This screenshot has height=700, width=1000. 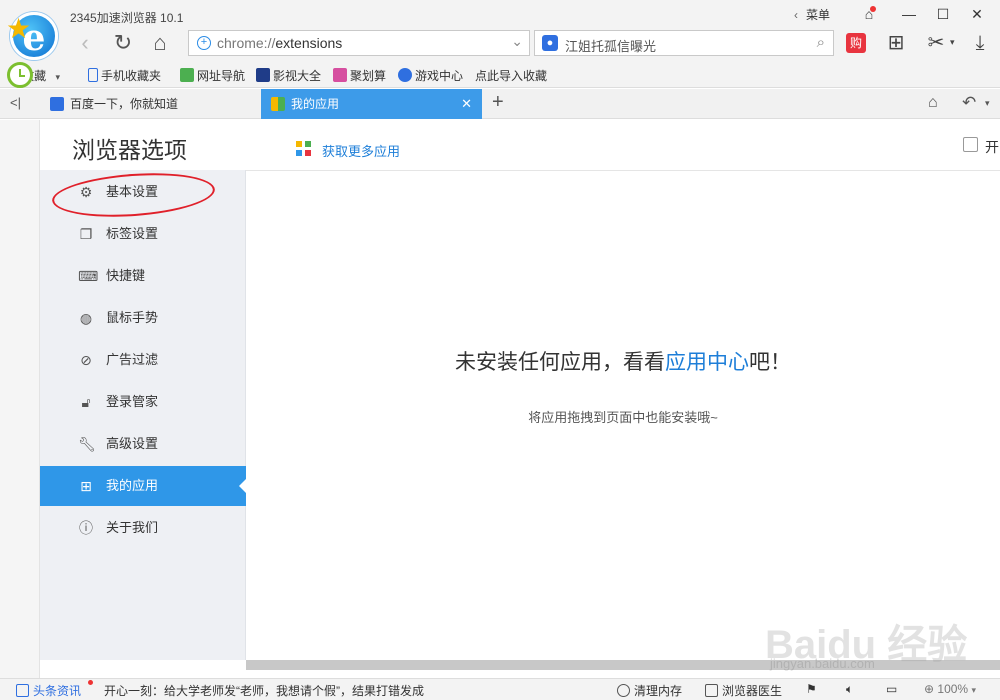 I want to click on game-icon, so click(x=405, y=75).